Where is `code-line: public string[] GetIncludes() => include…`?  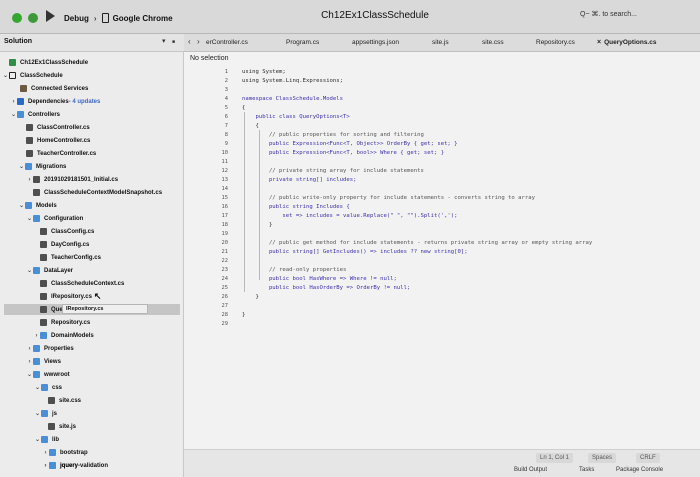
code-line: public string[] GetIncludes() => include… is located at coordinates (355, 252).